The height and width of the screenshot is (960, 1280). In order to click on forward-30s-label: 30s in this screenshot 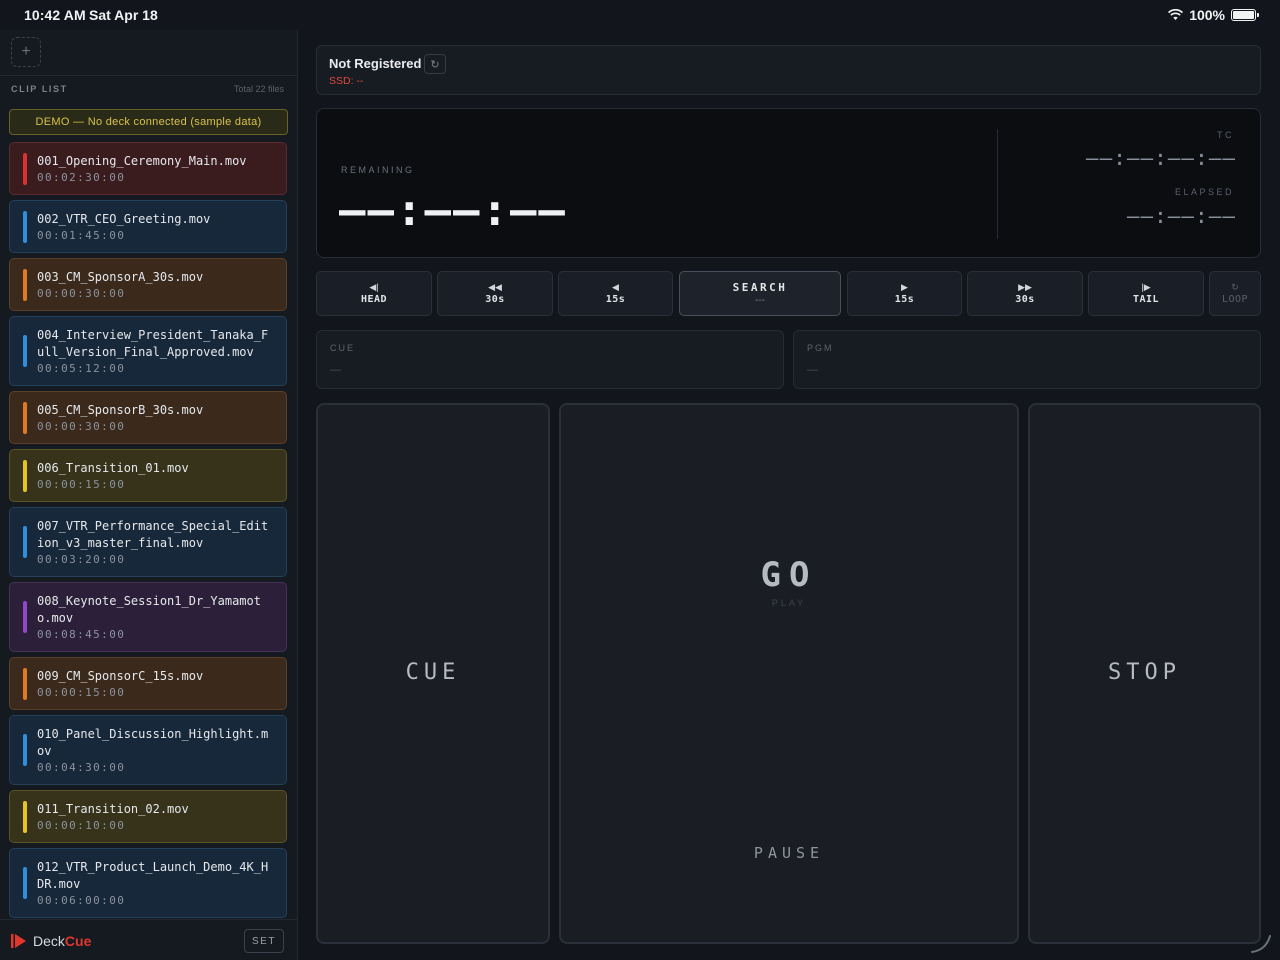, I will do `click(1025, 299)`.